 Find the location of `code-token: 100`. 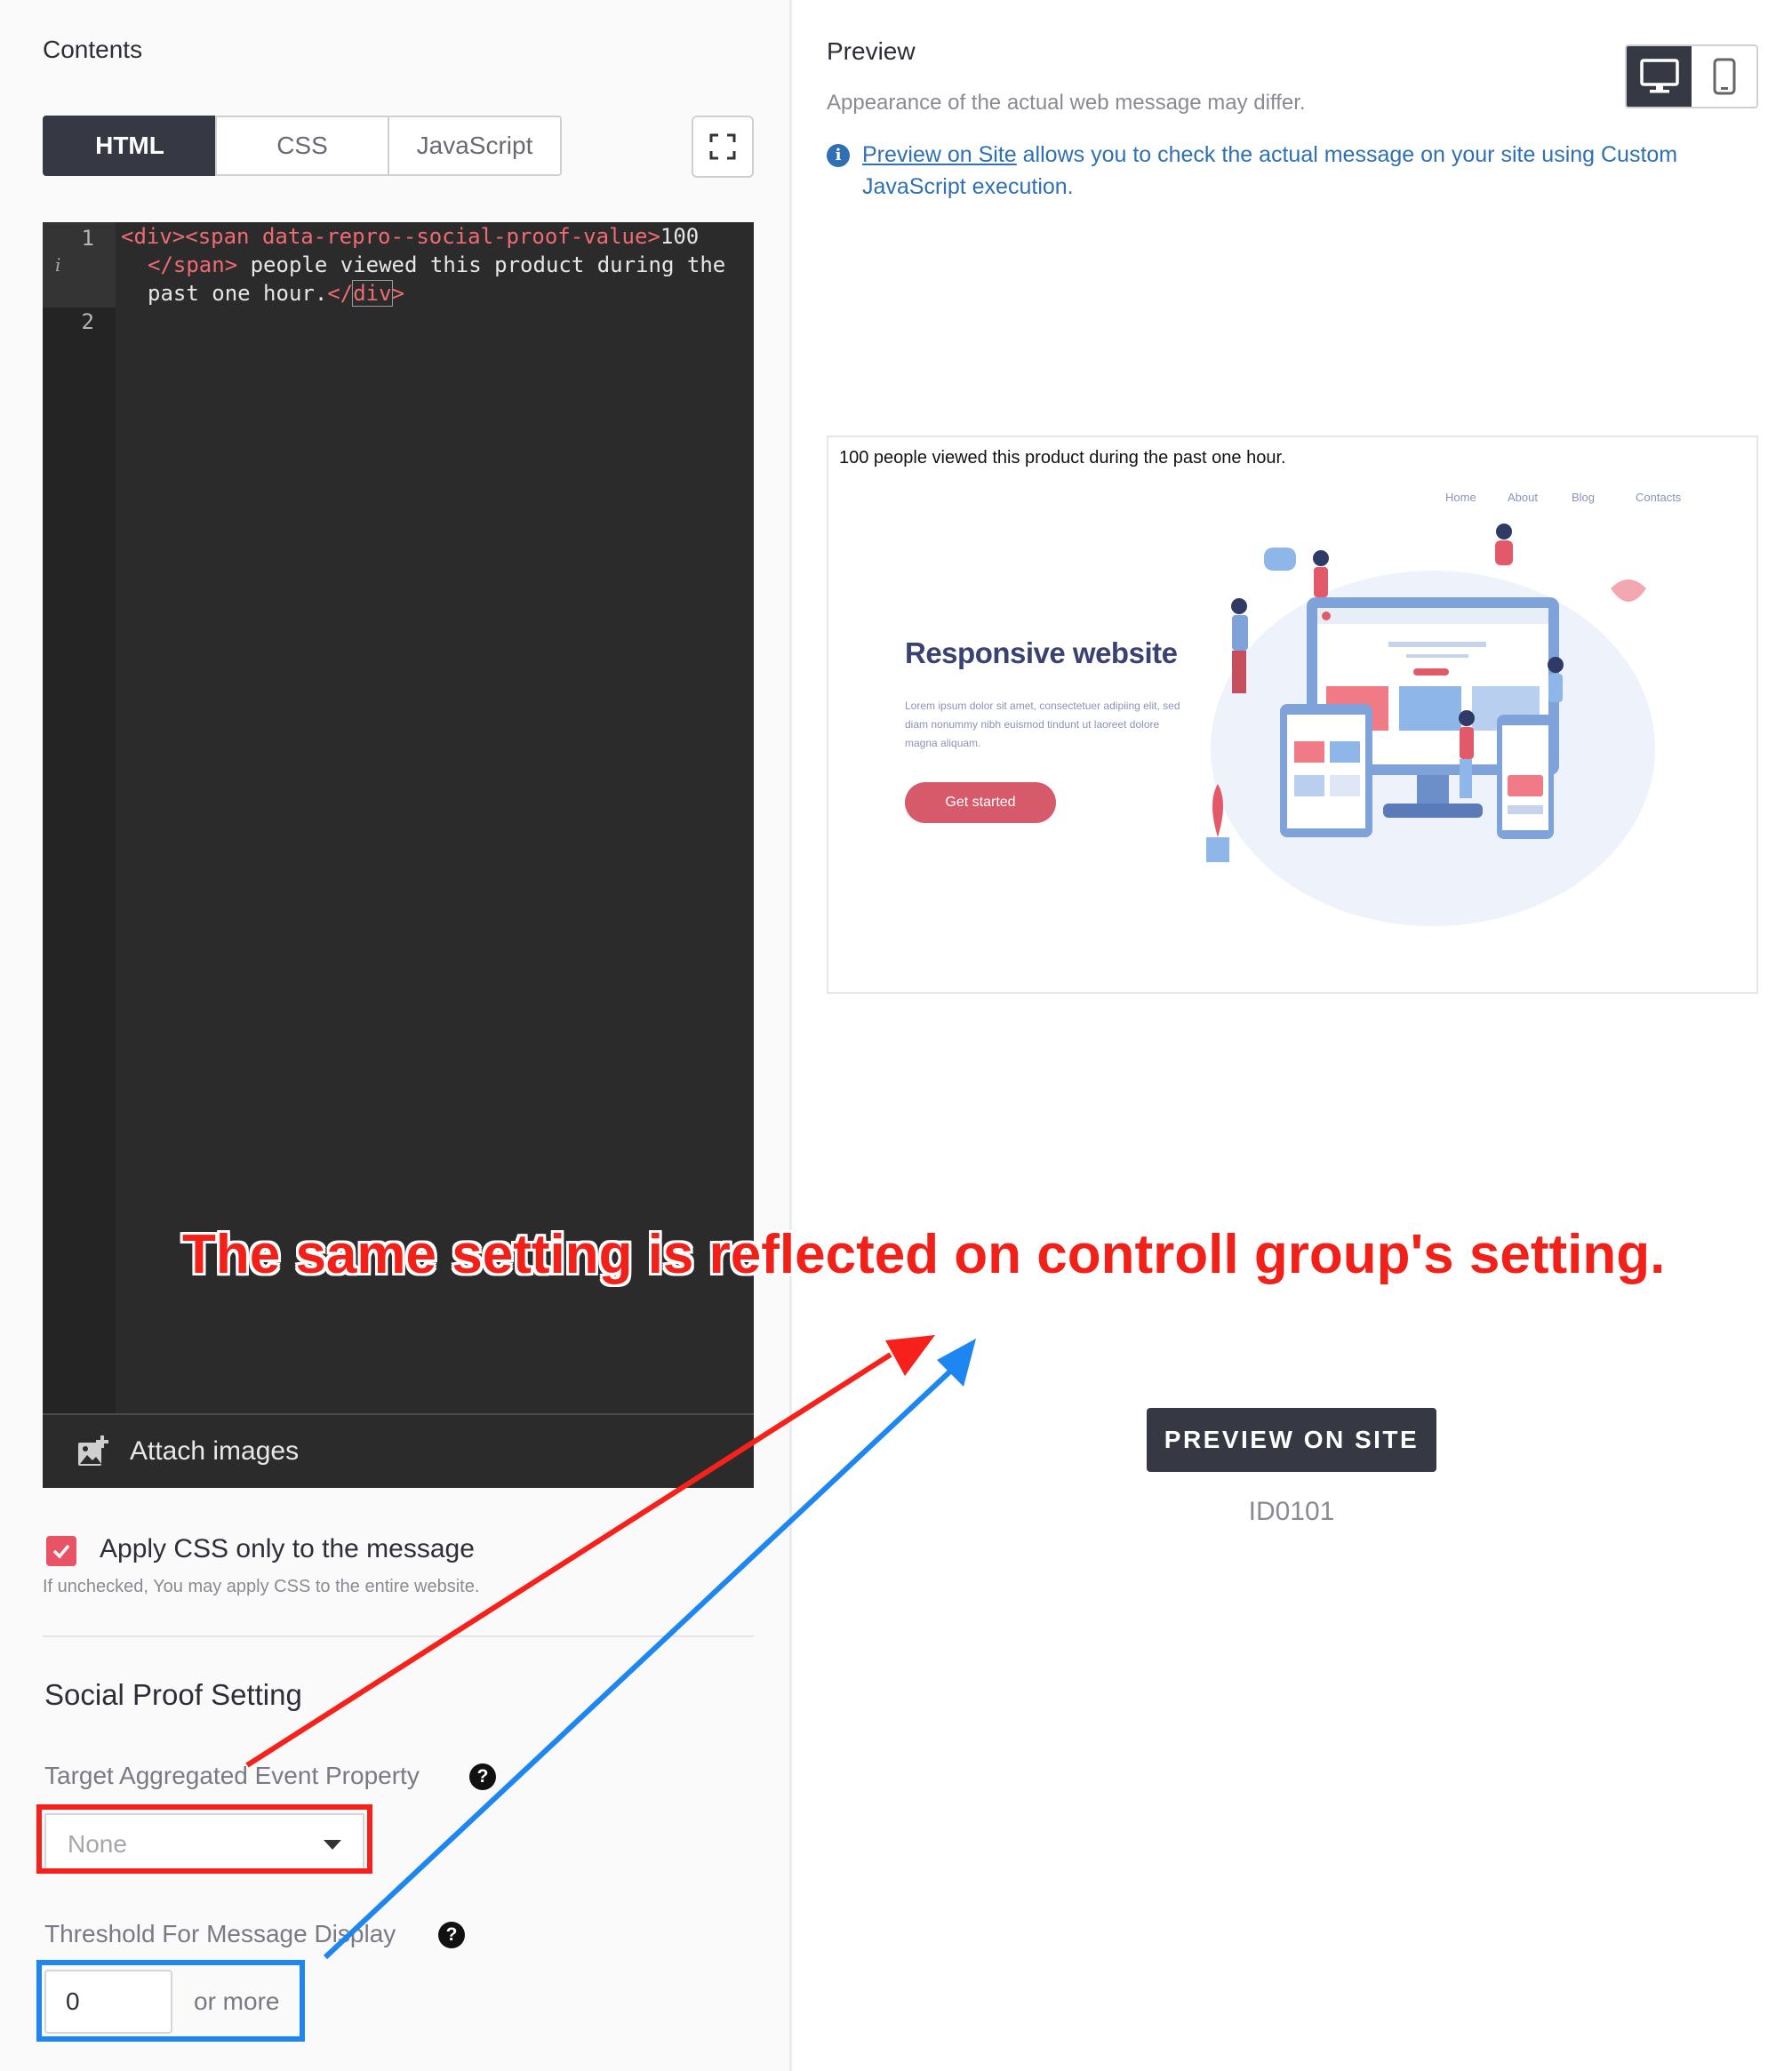

code-token: 100 is located at coordinates (680, 237).